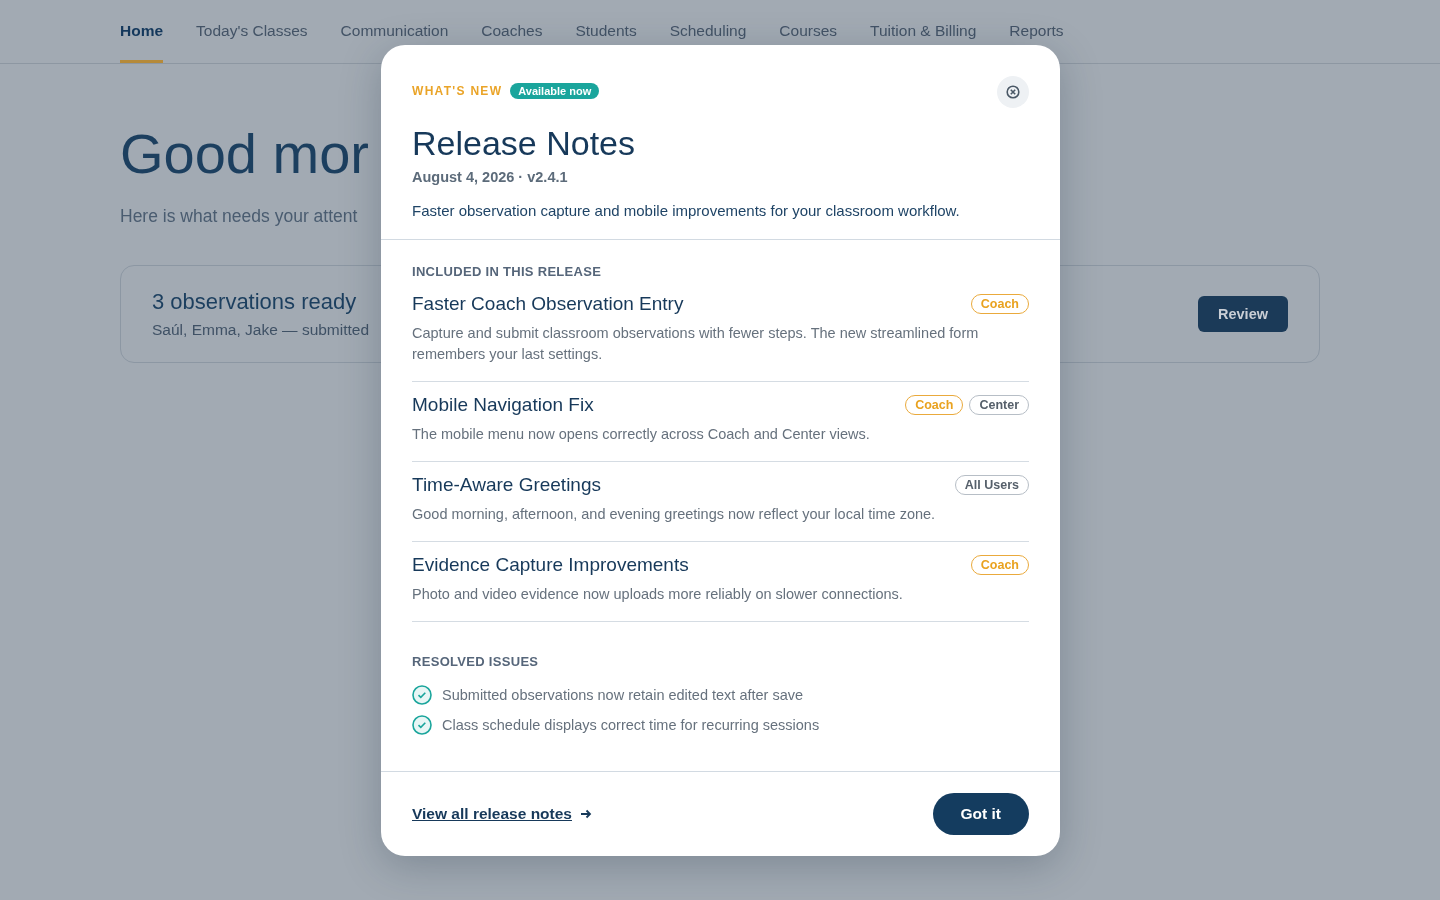  I want to click on resolved-issue: Class schedule displays correct time for recurring sessions, so click(631, 725).